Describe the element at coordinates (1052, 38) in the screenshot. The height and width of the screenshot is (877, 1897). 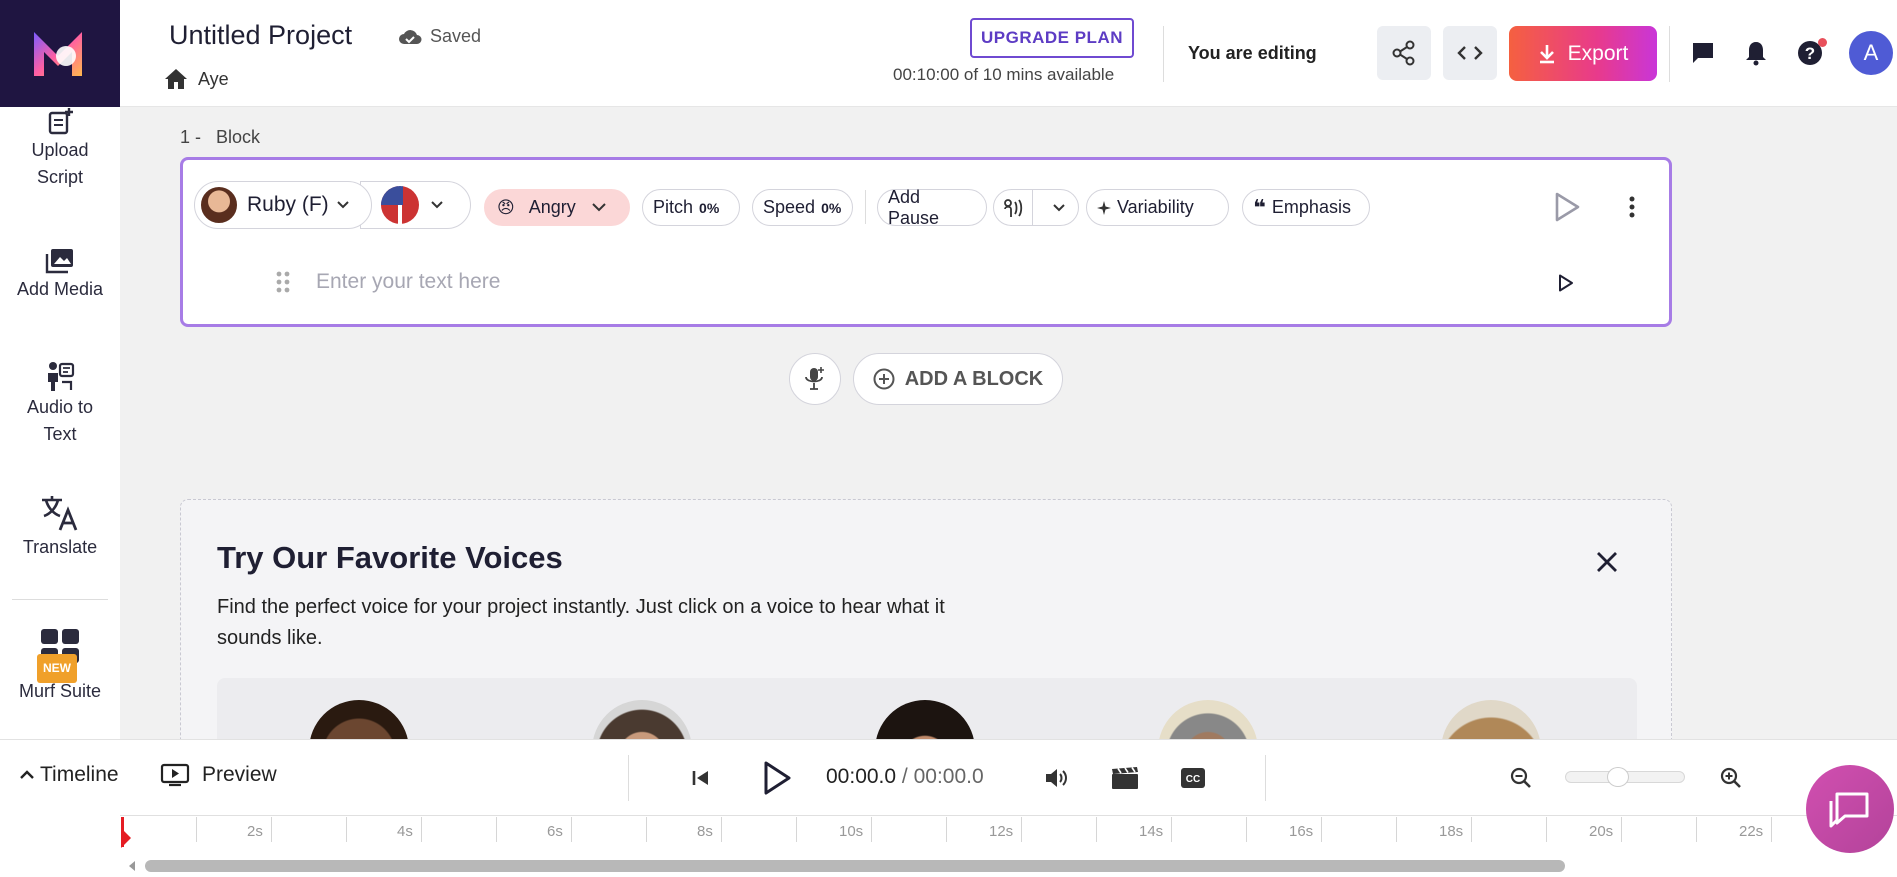
I see `upgrade-plan-button: UPGRADE PLAN` at that location.